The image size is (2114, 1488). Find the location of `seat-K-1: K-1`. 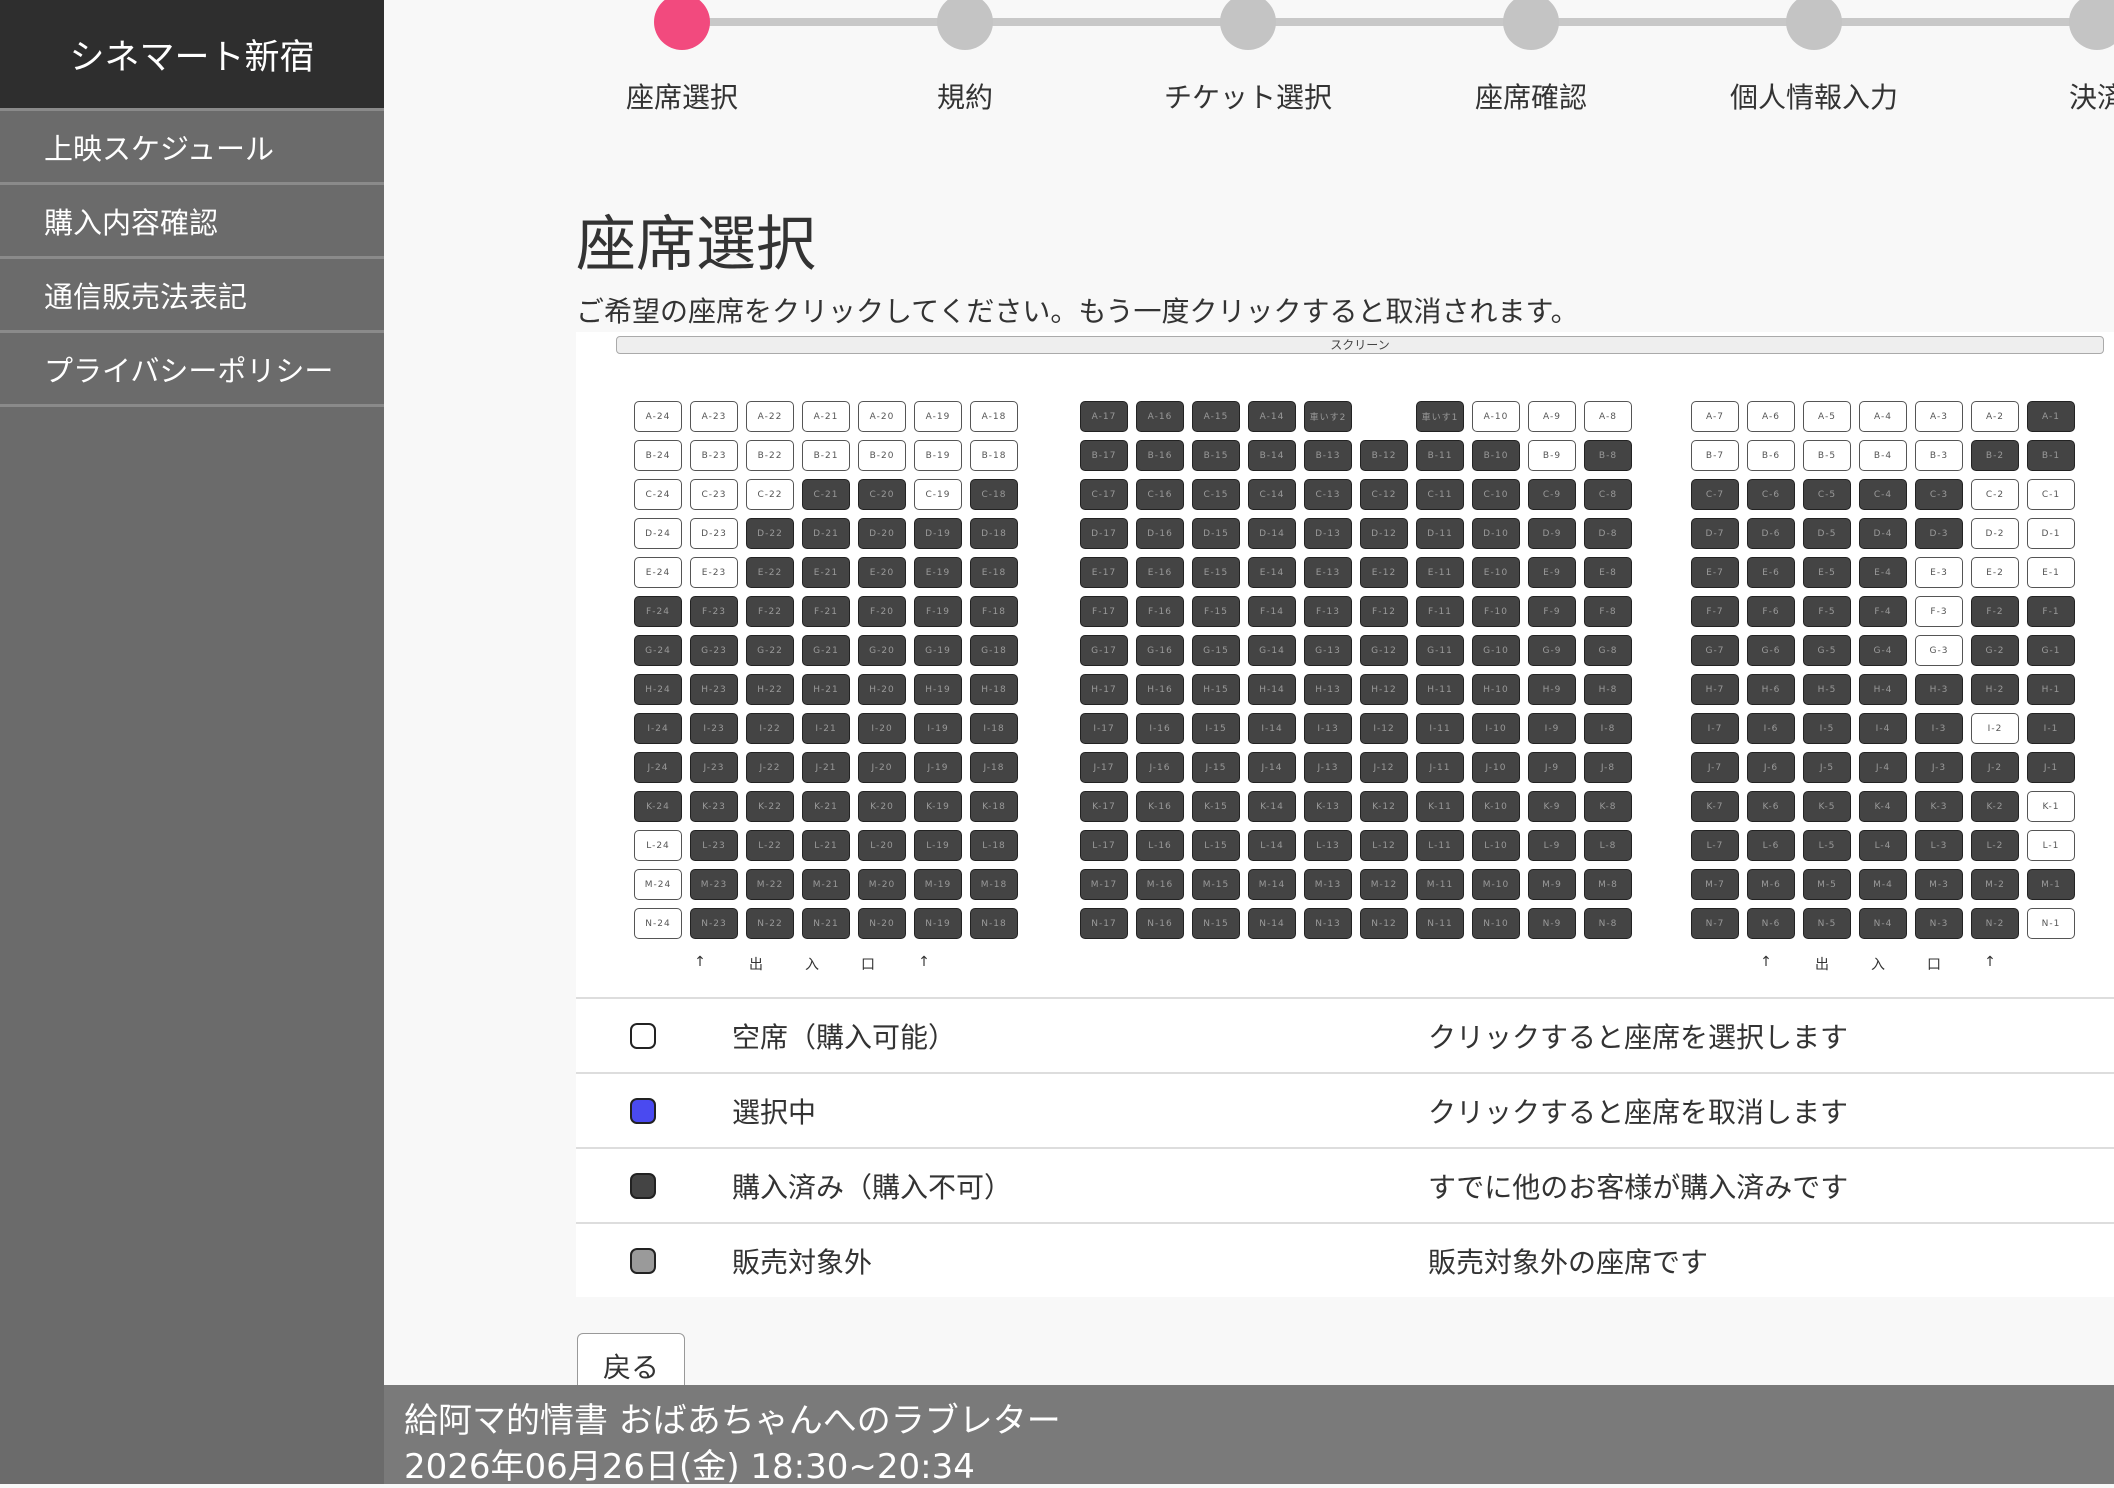

seat-K-1: K-1 is located at coordinates (2051, 806).